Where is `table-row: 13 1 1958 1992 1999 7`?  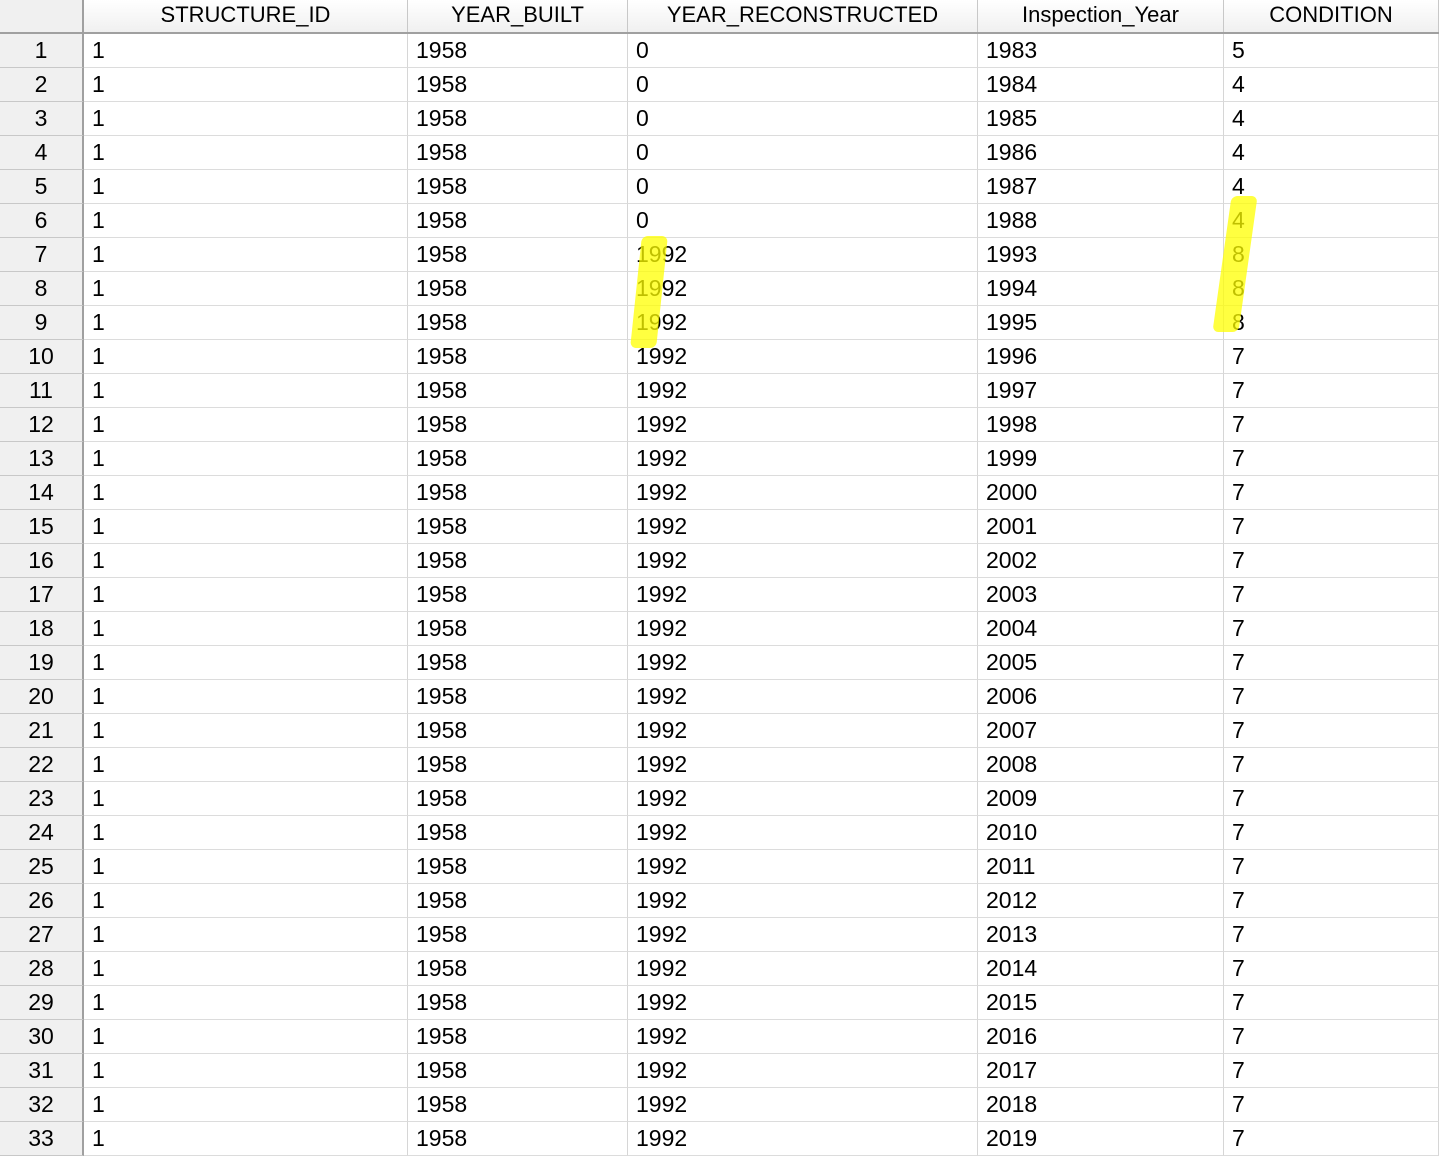 table-row: 13 1 1958 1992 1999 7 is located at coordinates (719, 459).